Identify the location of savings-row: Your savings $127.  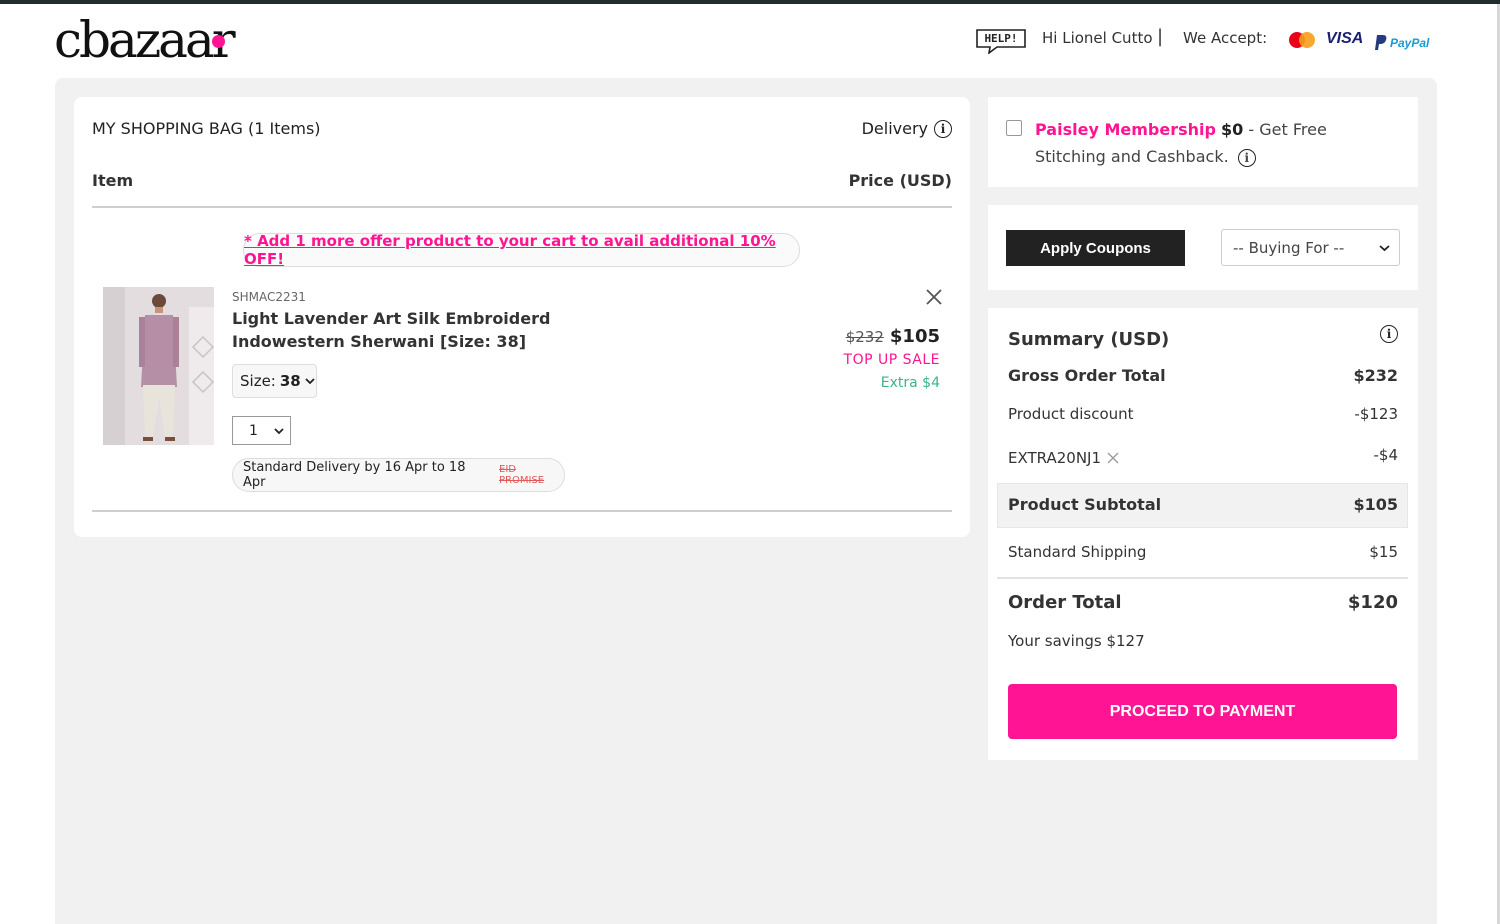
(1203, 641).